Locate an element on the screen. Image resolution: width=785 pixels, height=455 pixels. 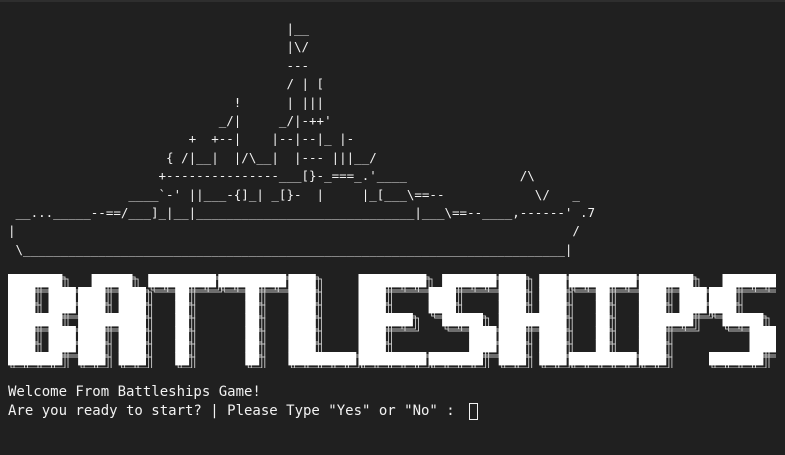
banner-letter-p is located at coordinates (675, 321).